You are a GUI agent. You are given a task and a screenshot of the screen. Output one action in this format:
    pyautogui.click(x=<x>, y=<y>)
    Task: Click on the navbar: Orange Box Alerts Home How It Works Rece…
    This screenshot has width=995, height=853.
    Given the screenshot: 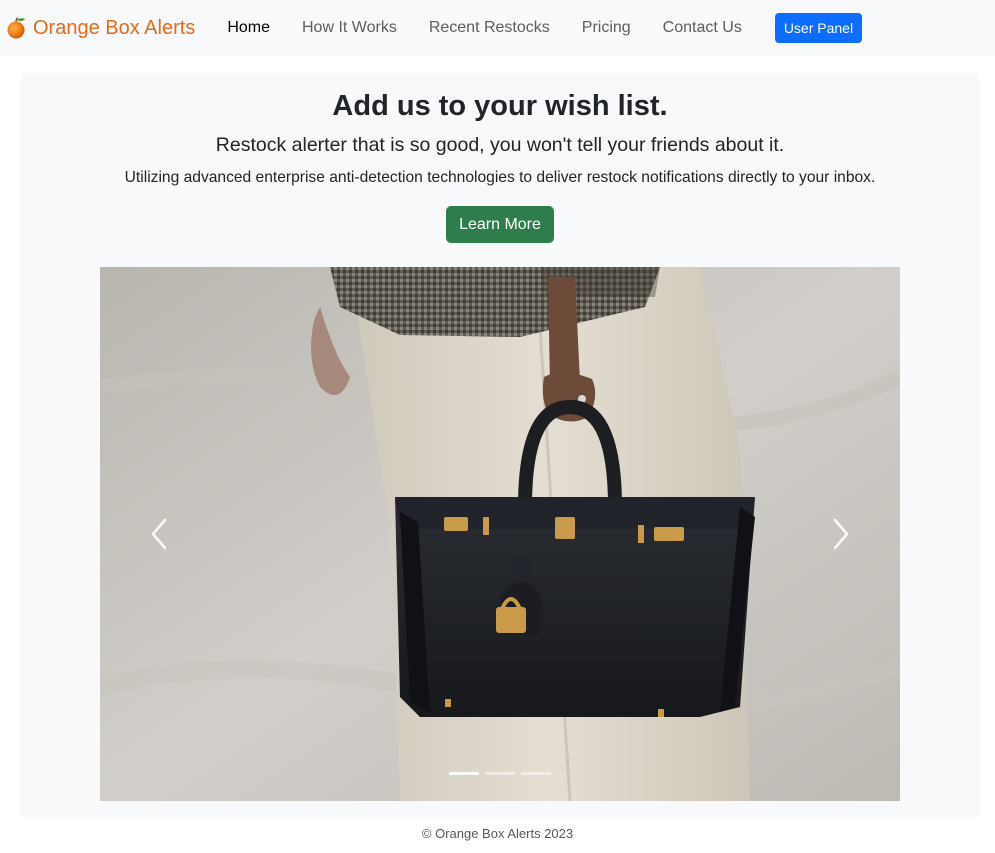 What is the action you would take?
    pyautogui.click(x=497, y=28)
    